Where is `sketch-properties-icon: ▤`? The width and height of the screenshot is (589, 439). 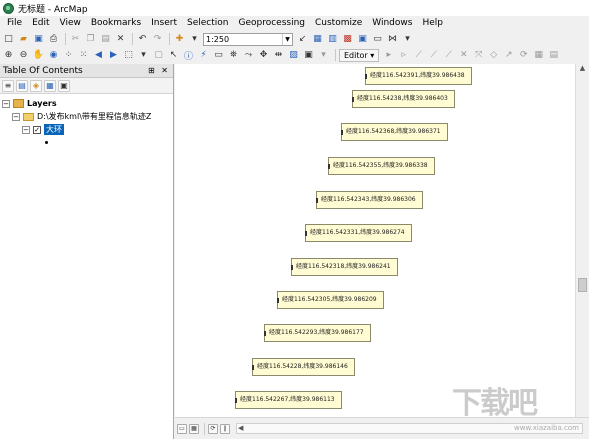
sketch-properties-icon: ▤ is located at coordinates (553, 55).